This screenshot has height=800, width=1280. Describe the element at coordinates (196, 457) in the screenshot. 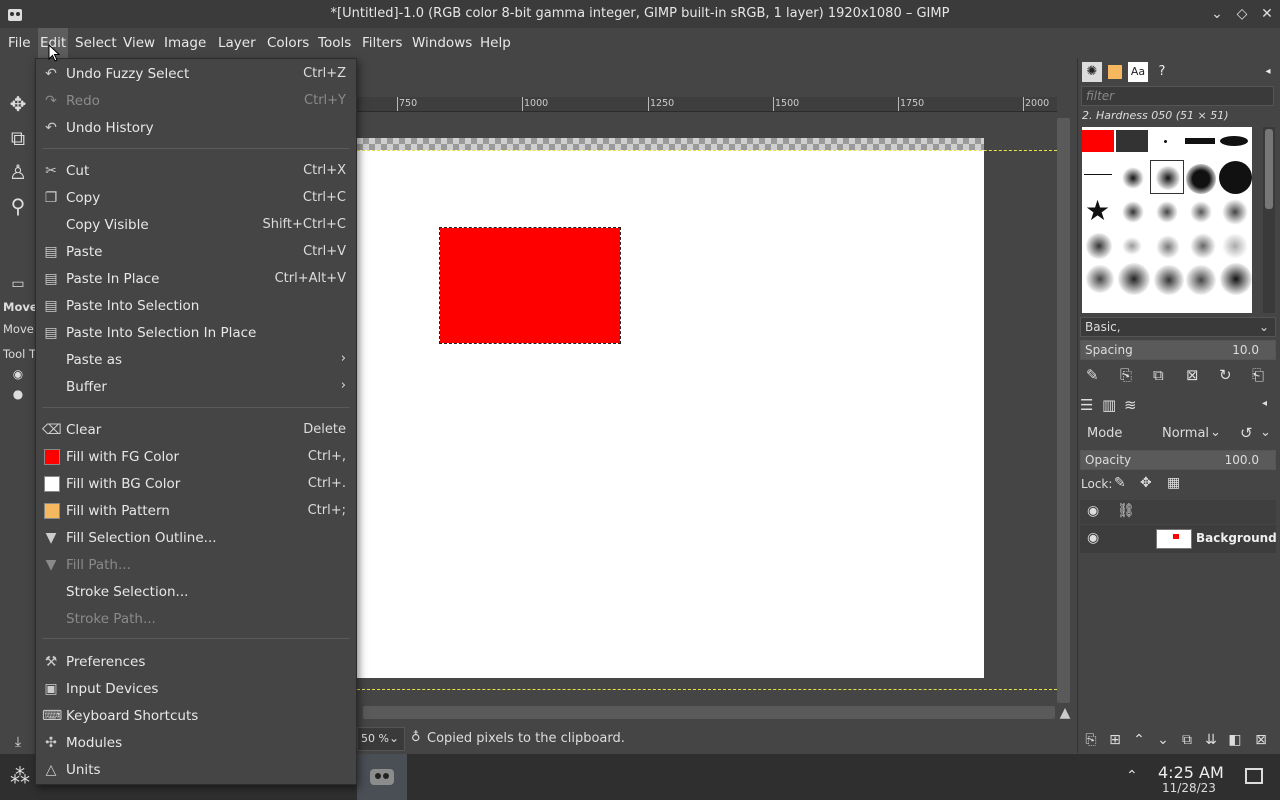

I see `menu-item-fill-fg: Fill with FG Color Ctrl+,` at that location.